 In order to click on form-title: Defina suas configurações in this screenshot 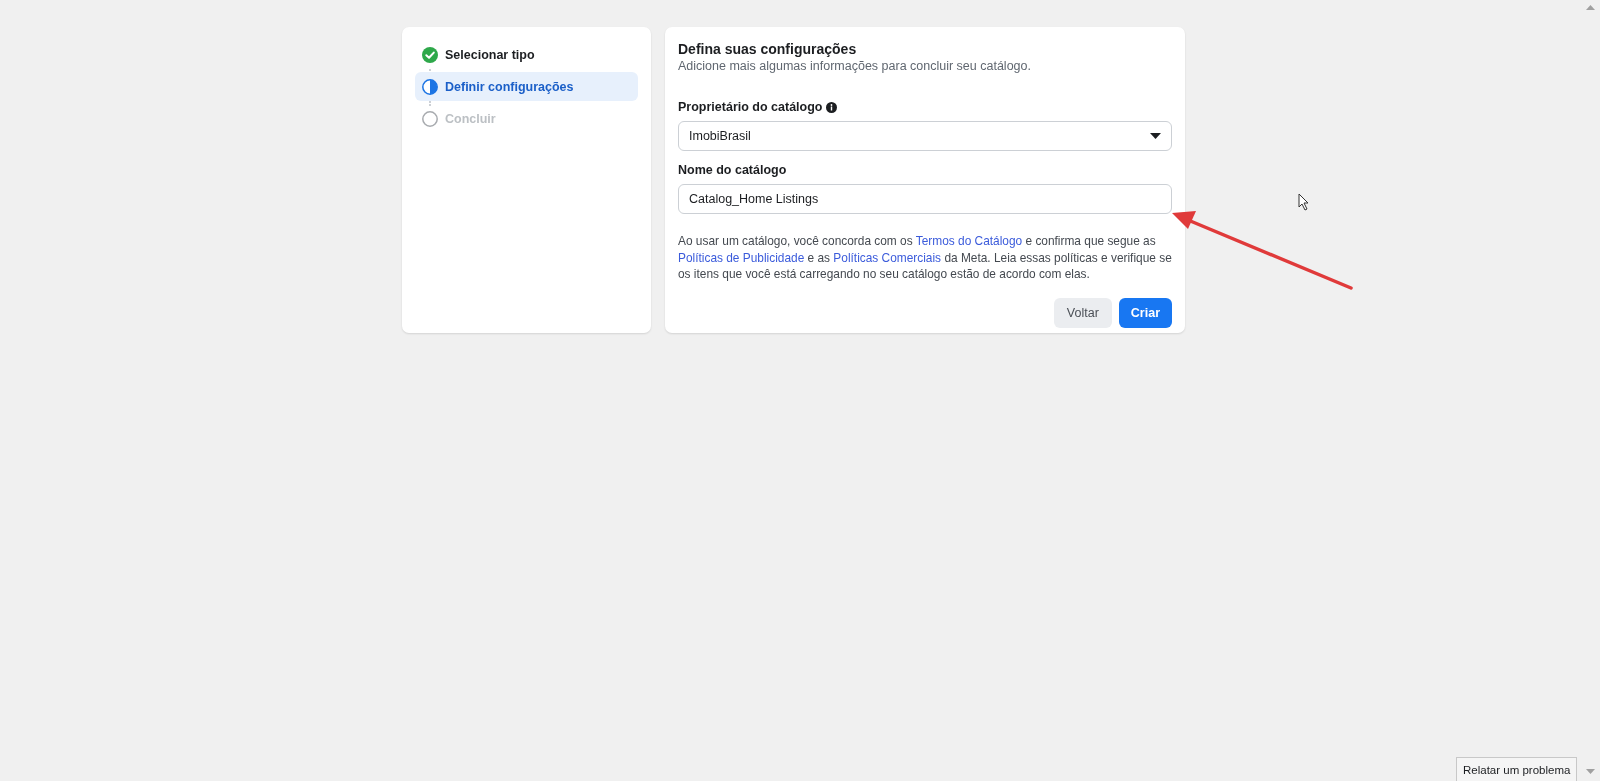, I will do `click(768, 49)`.